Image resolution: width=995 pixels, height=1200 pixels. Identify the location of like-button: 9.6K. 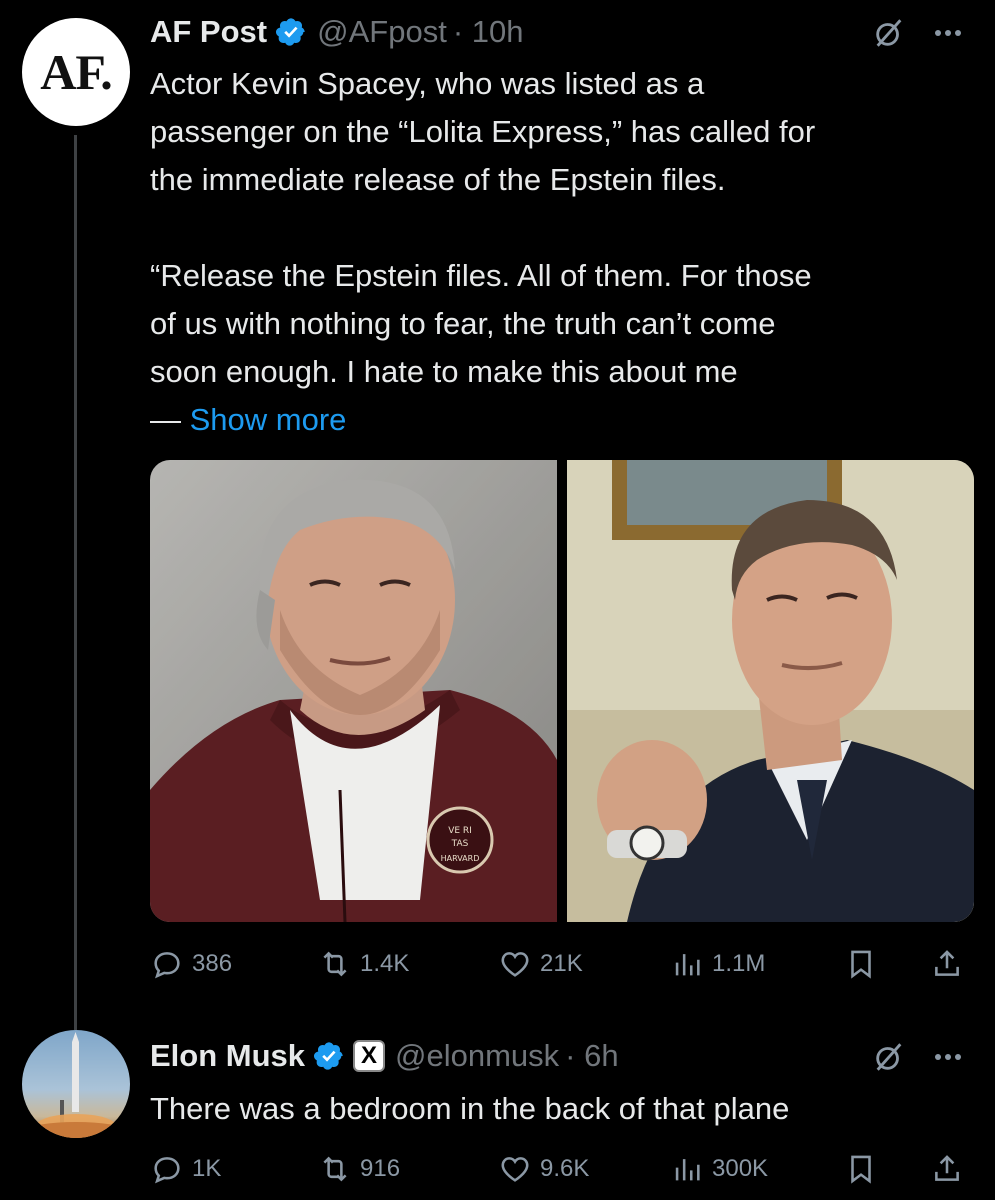
(543, 1169).